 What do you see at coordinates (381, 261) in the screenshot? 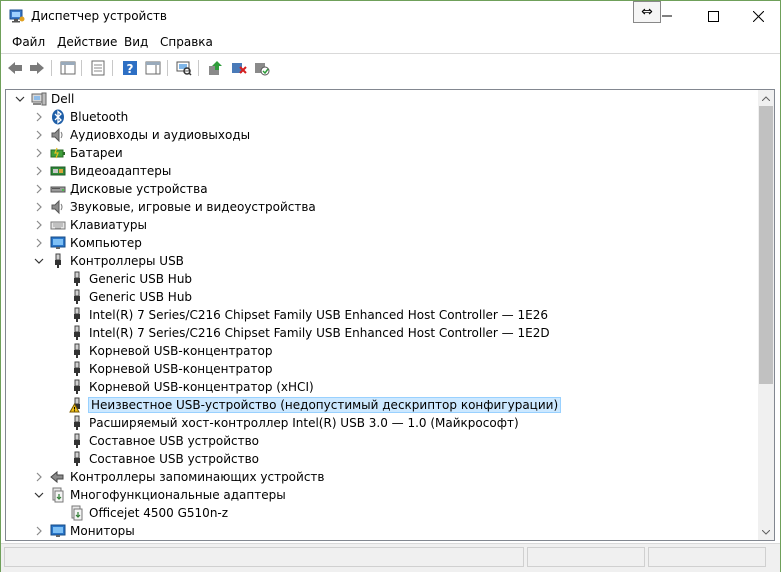
I see `tree-item: Контроллеры USB` at bounding box center [381, 261].